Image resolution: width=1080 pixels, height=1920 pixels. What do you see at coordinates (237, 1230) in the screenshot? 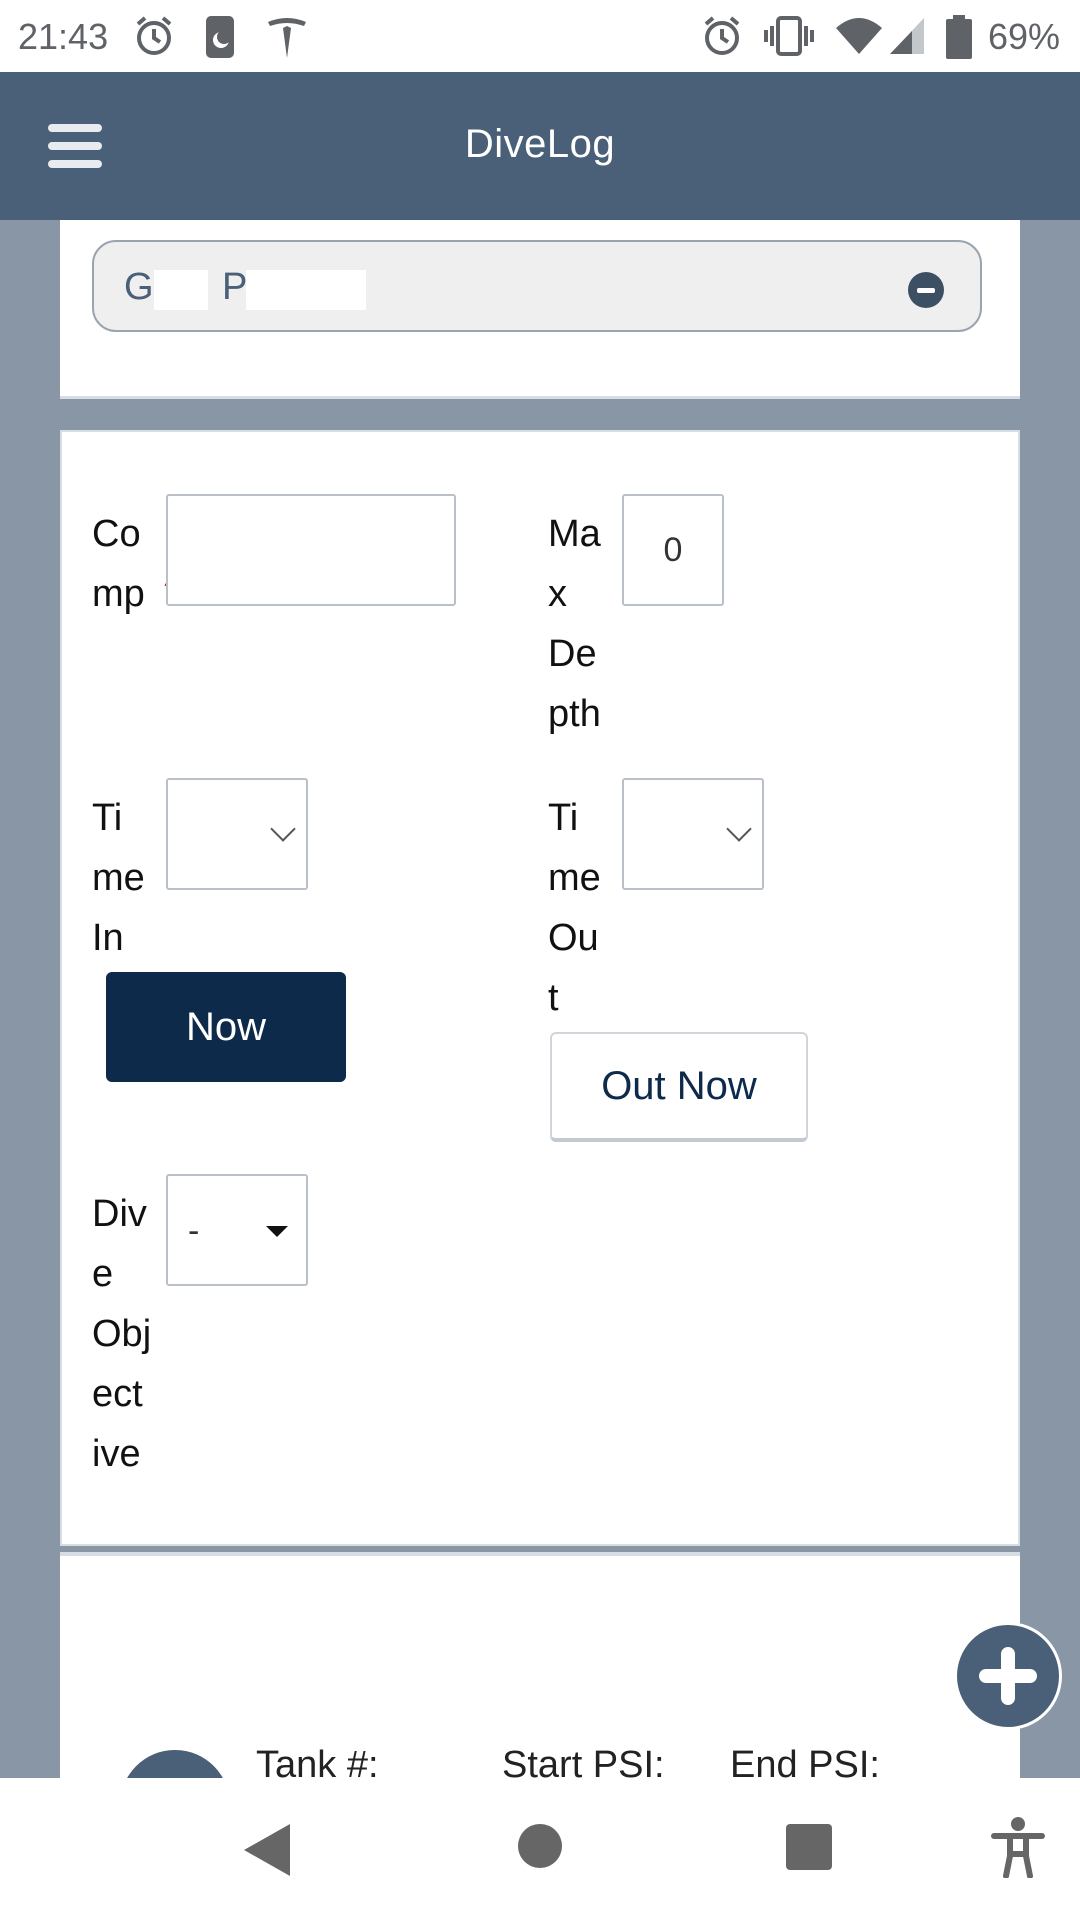
I see `dive-objective-select: -` at bounding box center [237, 1230].